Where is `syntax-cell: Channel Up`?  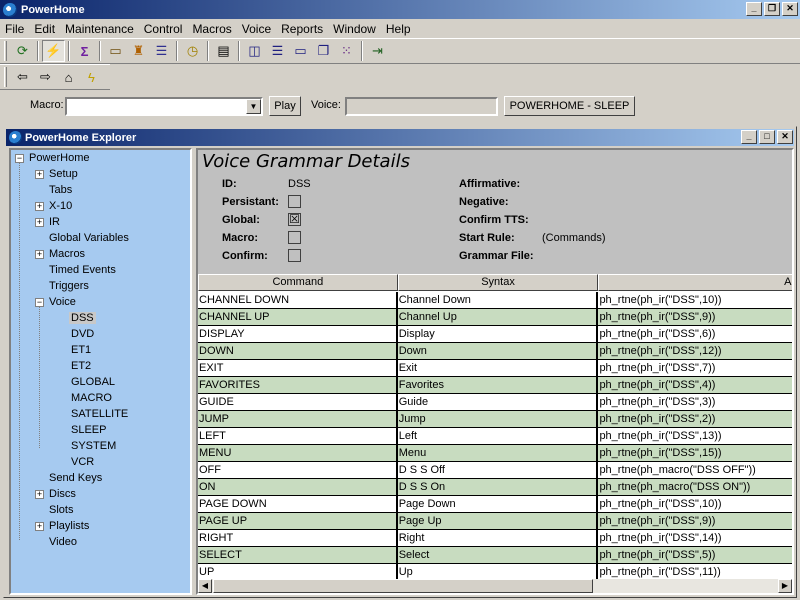 syntax-cell: Channel Up is located at coordinates (498, 317).